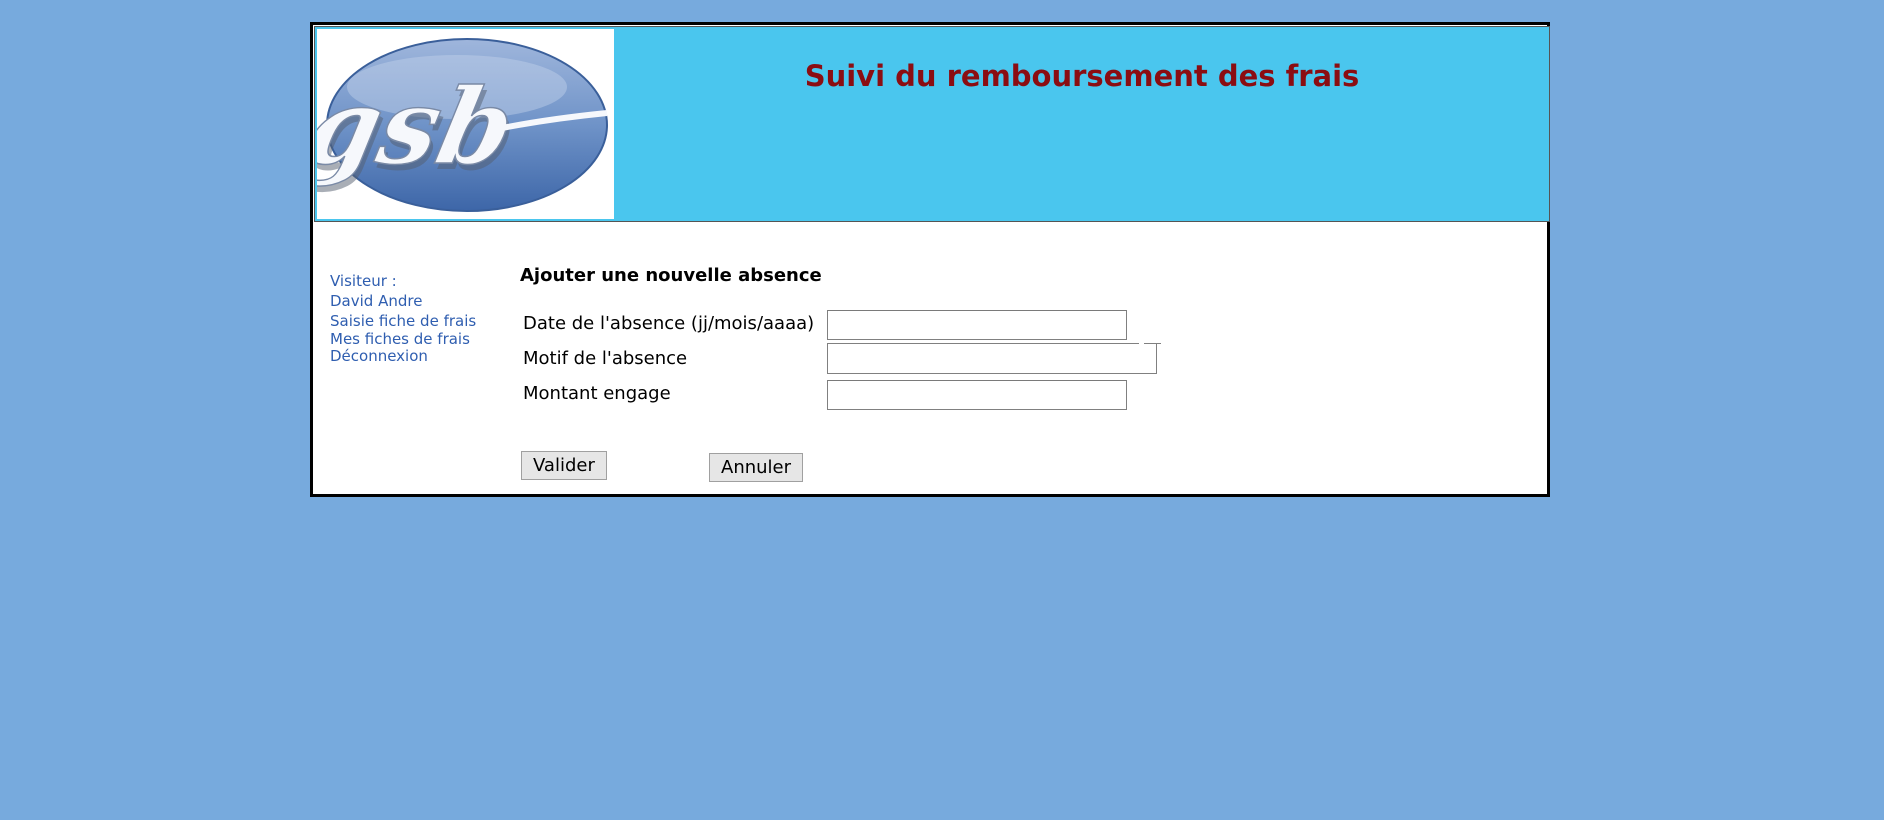 Image resolution: width=1884 pixels, height=820 pixels. Describe the element at coordinates (376, 301) in the screenshot. I see `visitor-name: David Andre` at that location.